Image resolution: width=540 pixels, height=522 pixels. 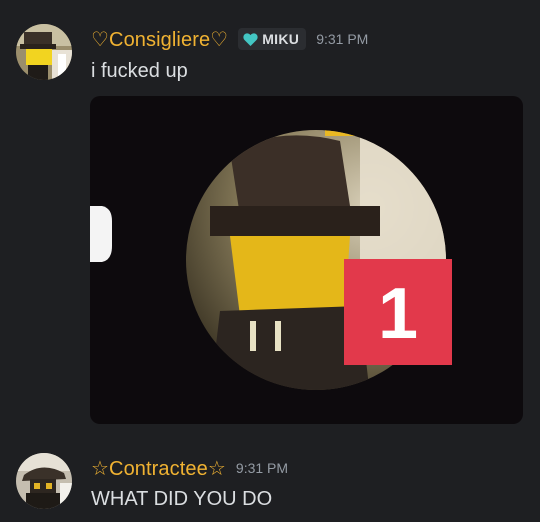 What do you see at coordinates (250, 39) in the screenshot?
I see `heart-icon` at bounding box center [250, 39].